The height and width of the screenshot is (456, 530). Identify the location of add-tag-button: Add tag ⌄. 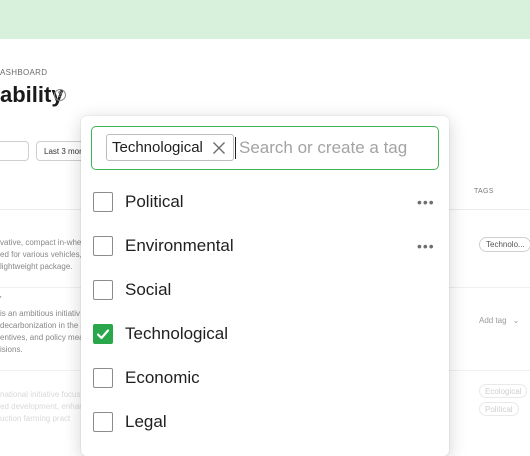
(499, 320).